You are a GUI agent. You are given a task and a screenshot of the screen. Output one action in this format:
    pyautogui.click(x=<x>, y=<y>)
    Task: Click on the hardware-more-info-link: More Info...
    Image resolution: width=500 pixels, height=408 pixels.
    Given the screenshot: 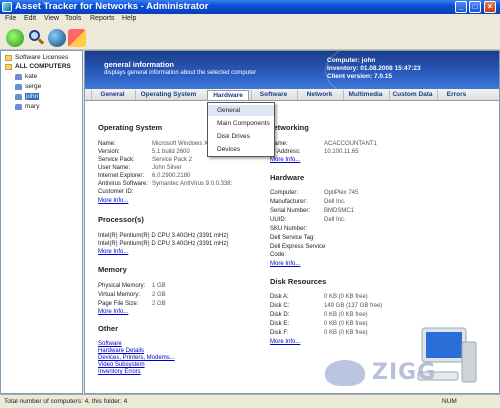 What is the action you would take?
    pyautogui.click(x=285, y=264)
    